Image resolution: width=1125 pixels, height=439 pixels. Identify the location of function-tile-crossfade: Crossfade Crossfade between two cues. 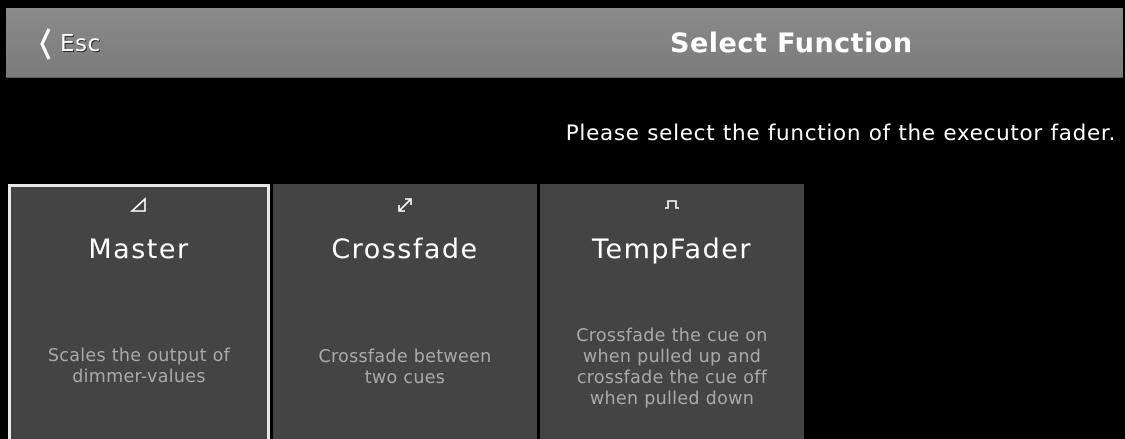
(405, 311).